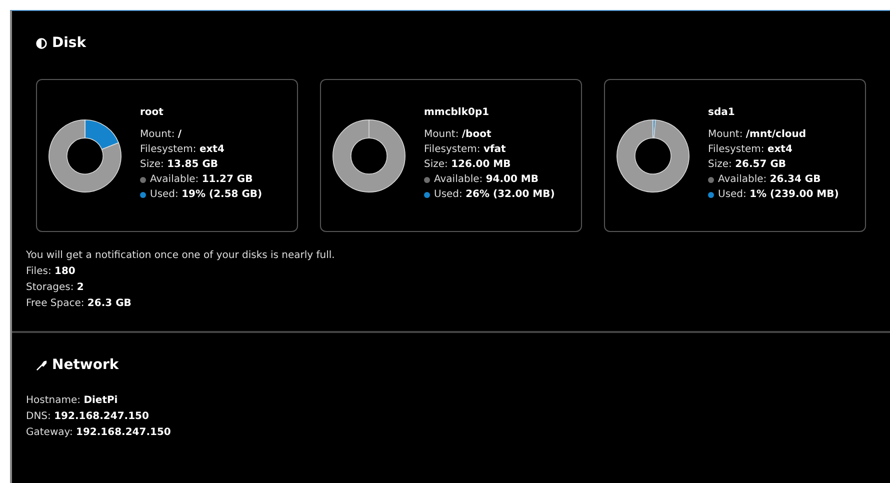  Describe the element at coordinates (41, 365) in the screenshot. I see `wrench-icon` at that location.